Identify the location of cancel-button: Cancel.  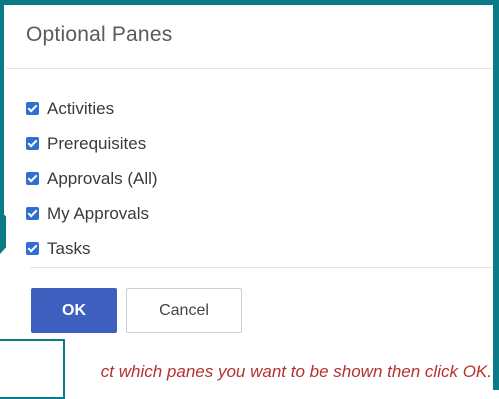
(184, 310).